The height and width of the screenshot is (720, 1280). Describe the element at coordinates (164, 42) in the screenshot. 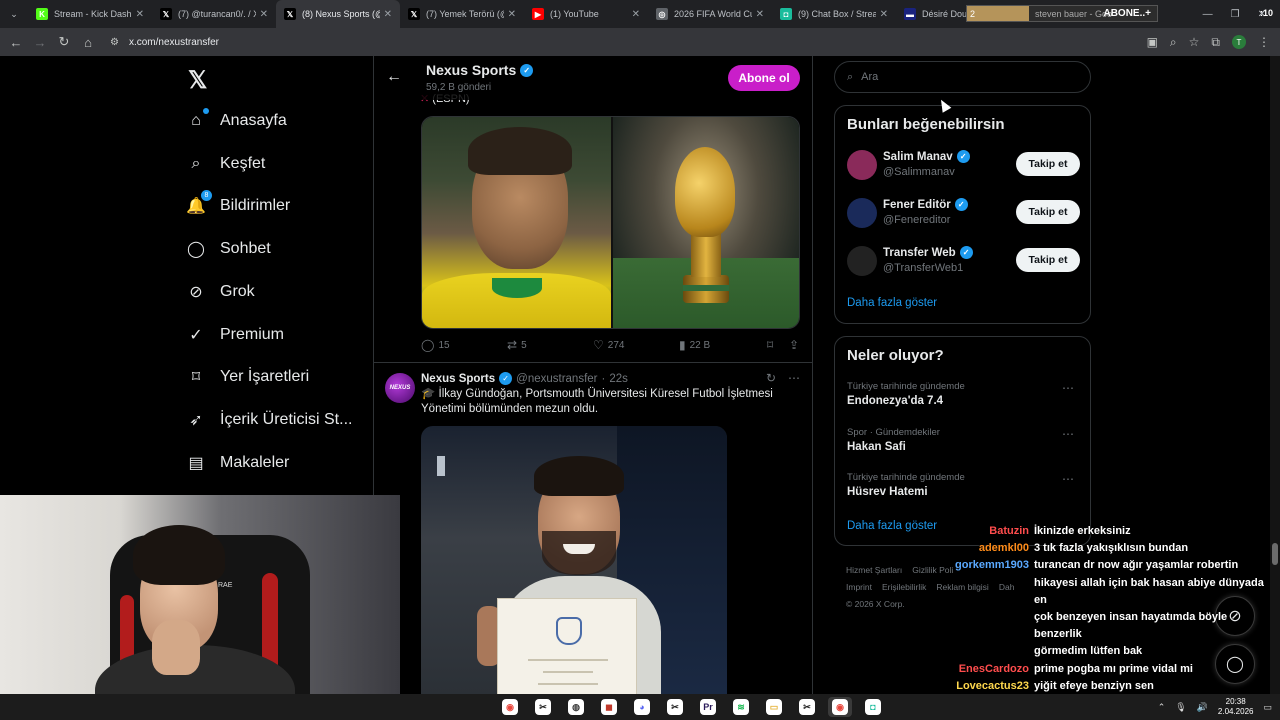

I see `url-field: ⚙ x.com/nexustransfer` at that location.